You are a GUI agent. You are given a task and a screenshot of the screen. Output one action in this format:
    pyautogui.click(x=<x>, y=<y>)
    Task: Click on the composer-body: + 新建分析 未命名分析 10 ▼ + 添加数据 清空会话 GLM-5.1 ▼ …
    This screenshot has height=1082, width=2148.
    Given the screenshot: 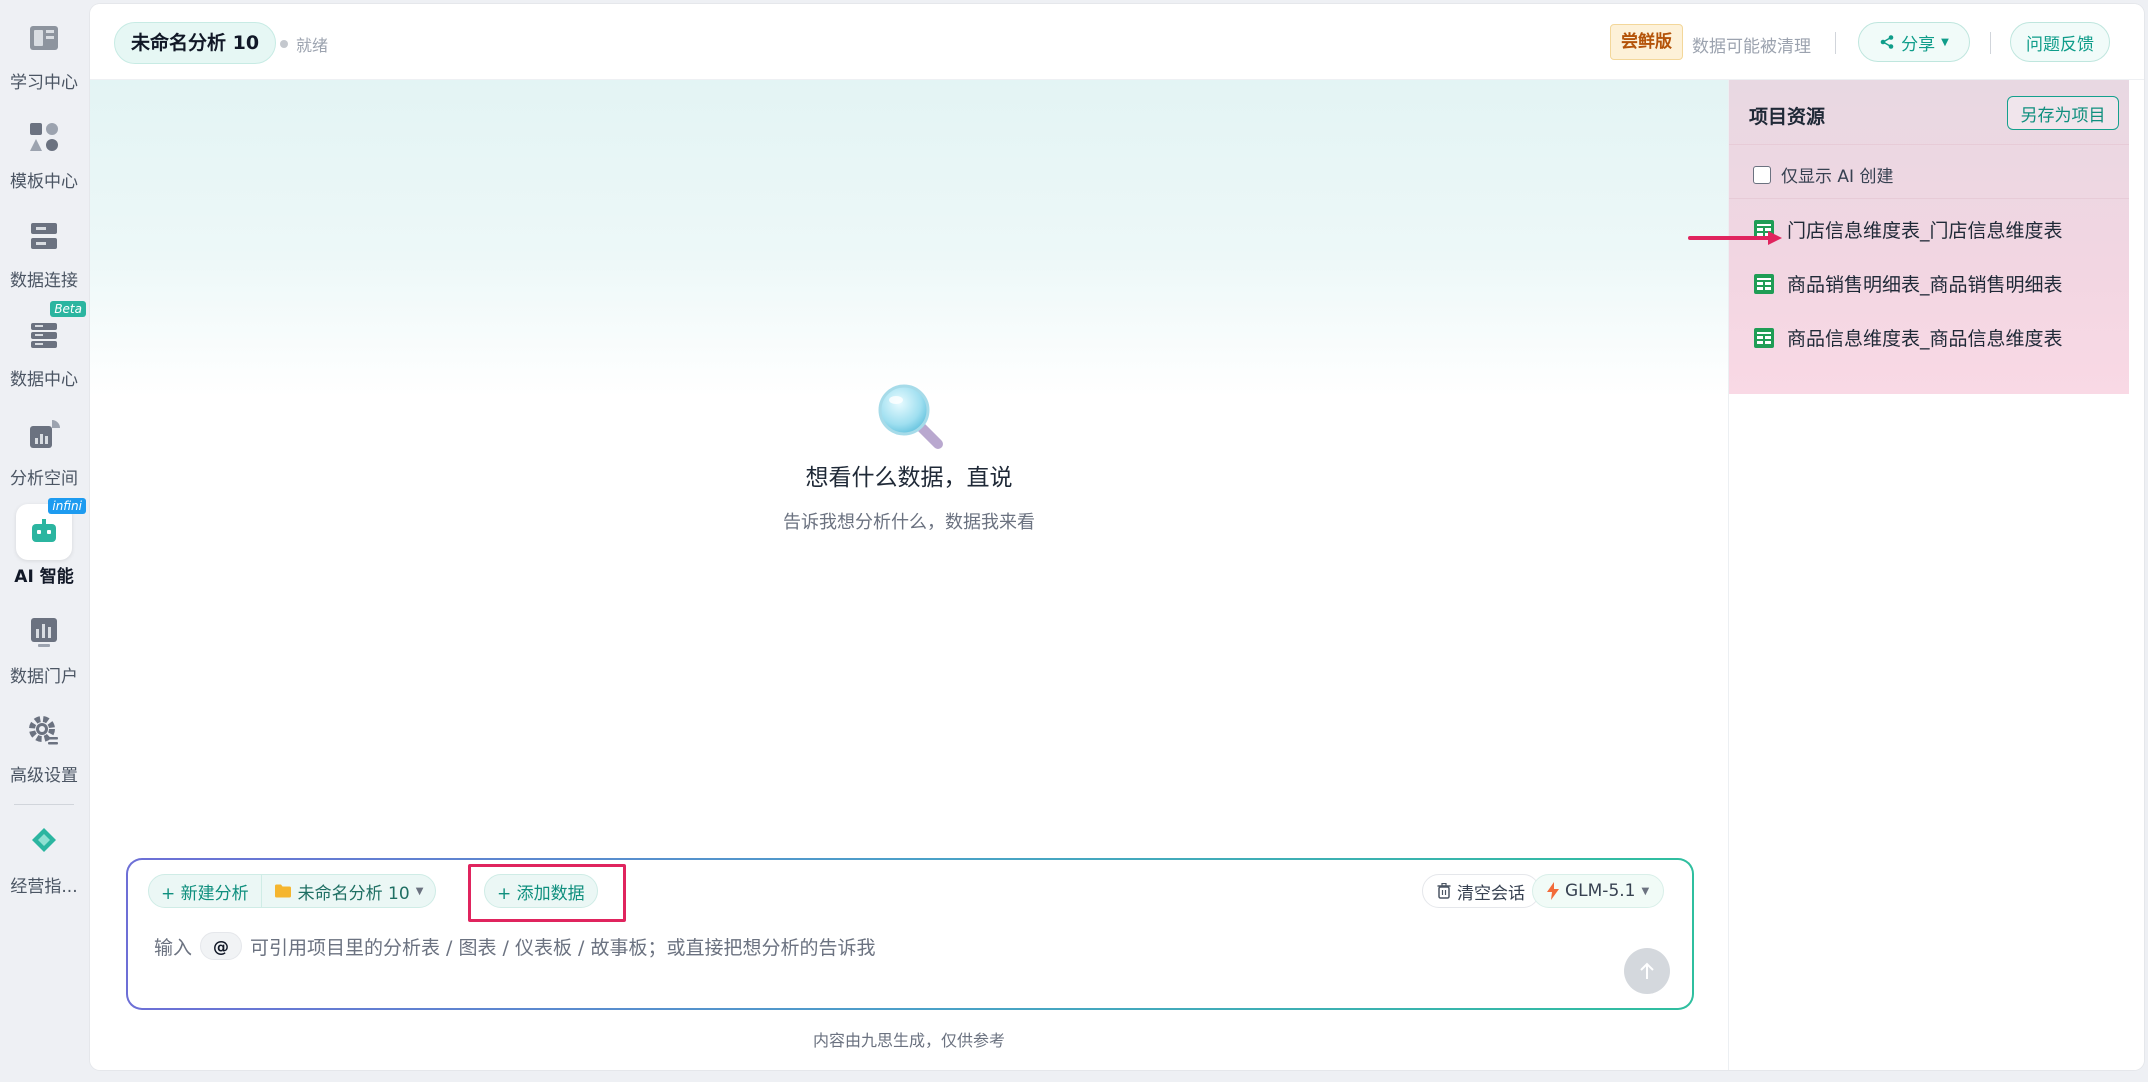 What is the action you would take?
    pyautogui.click(x=910, y=934)
    